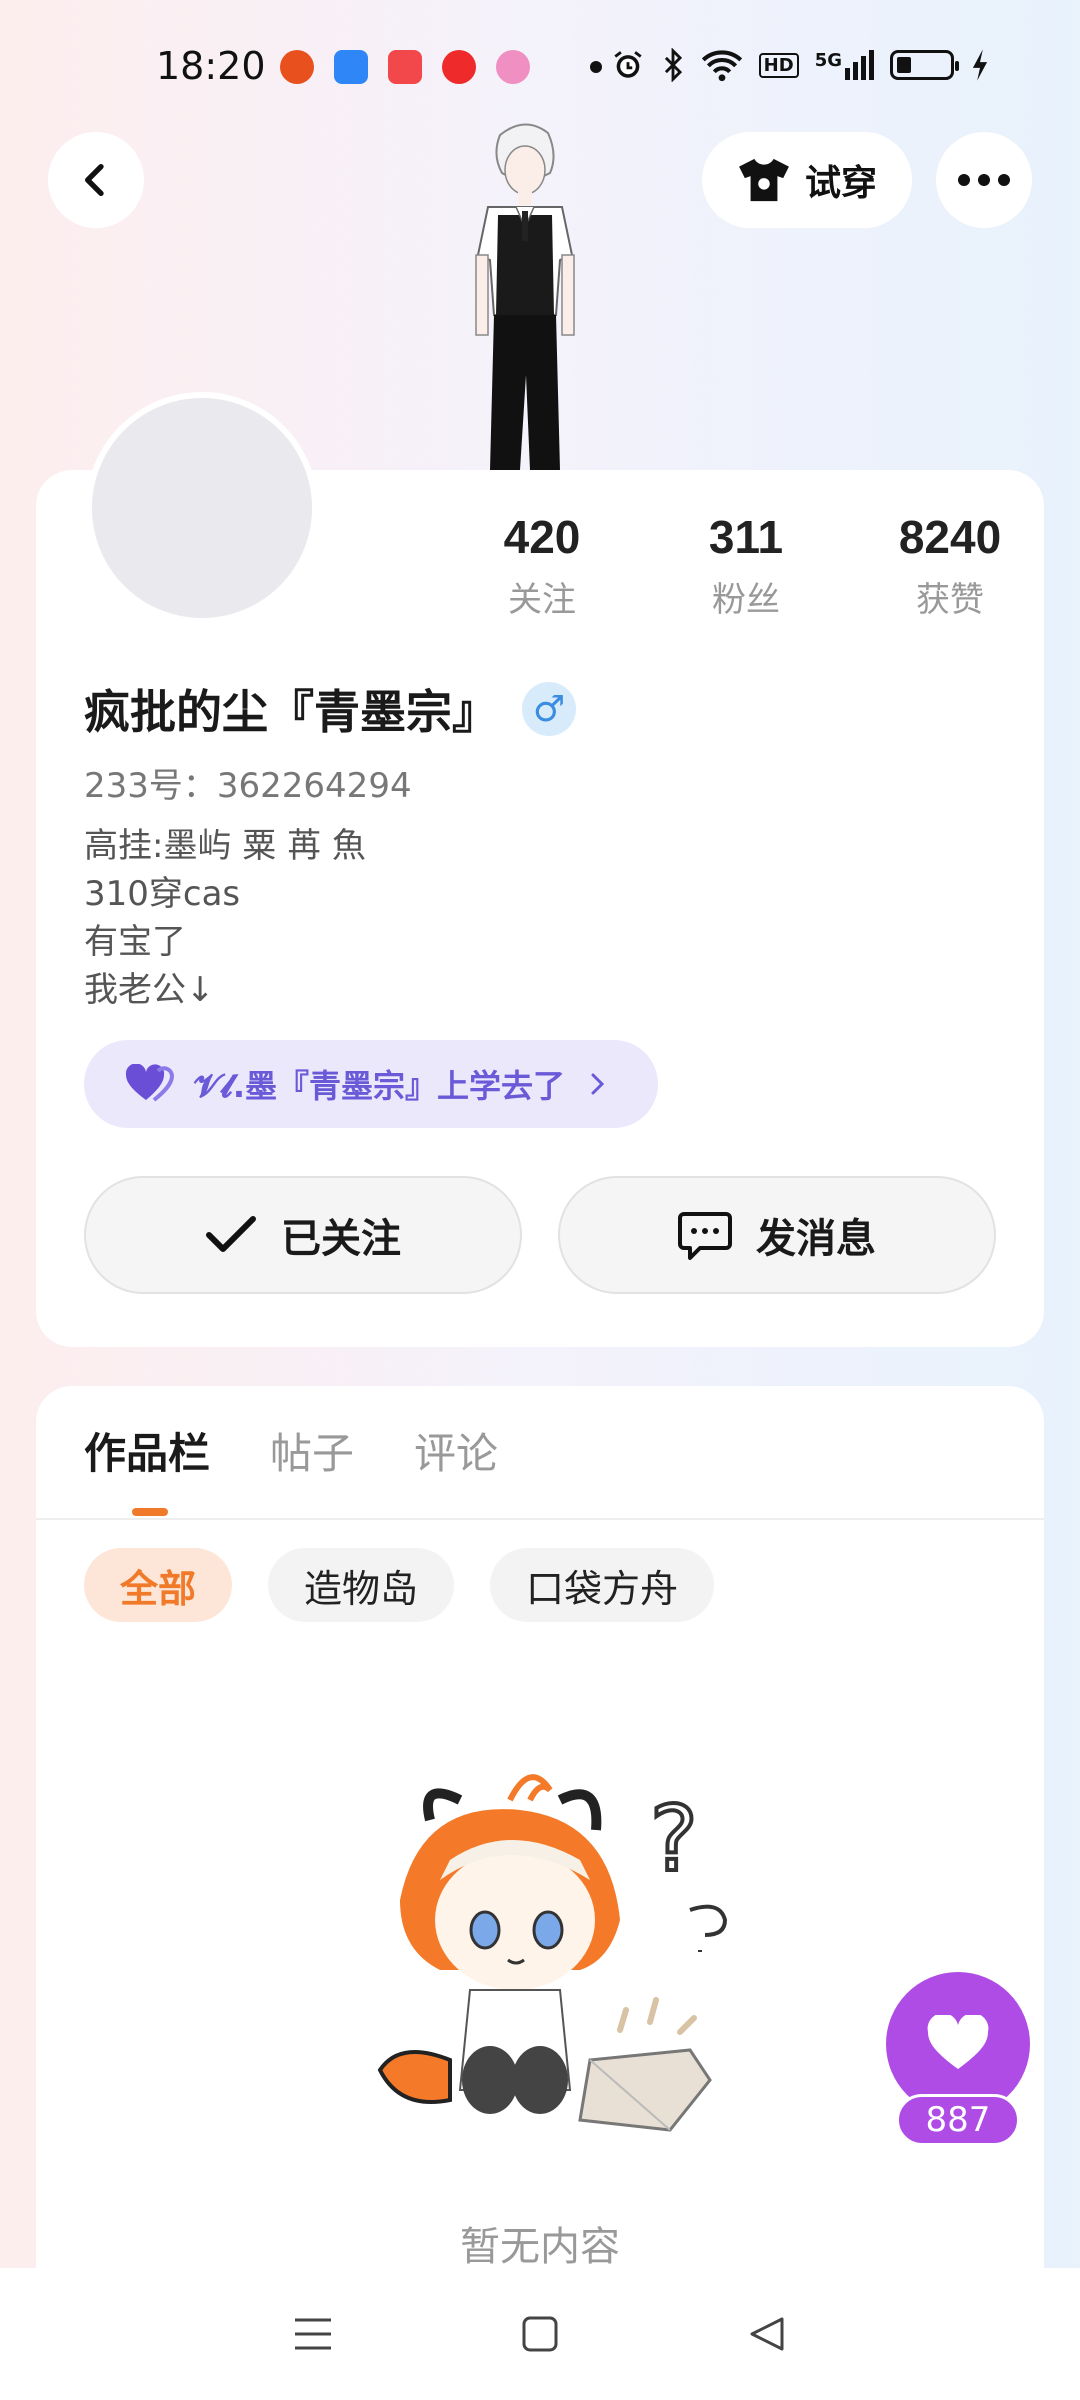  I want to click on bluetooth-icon, so click(673, 65).